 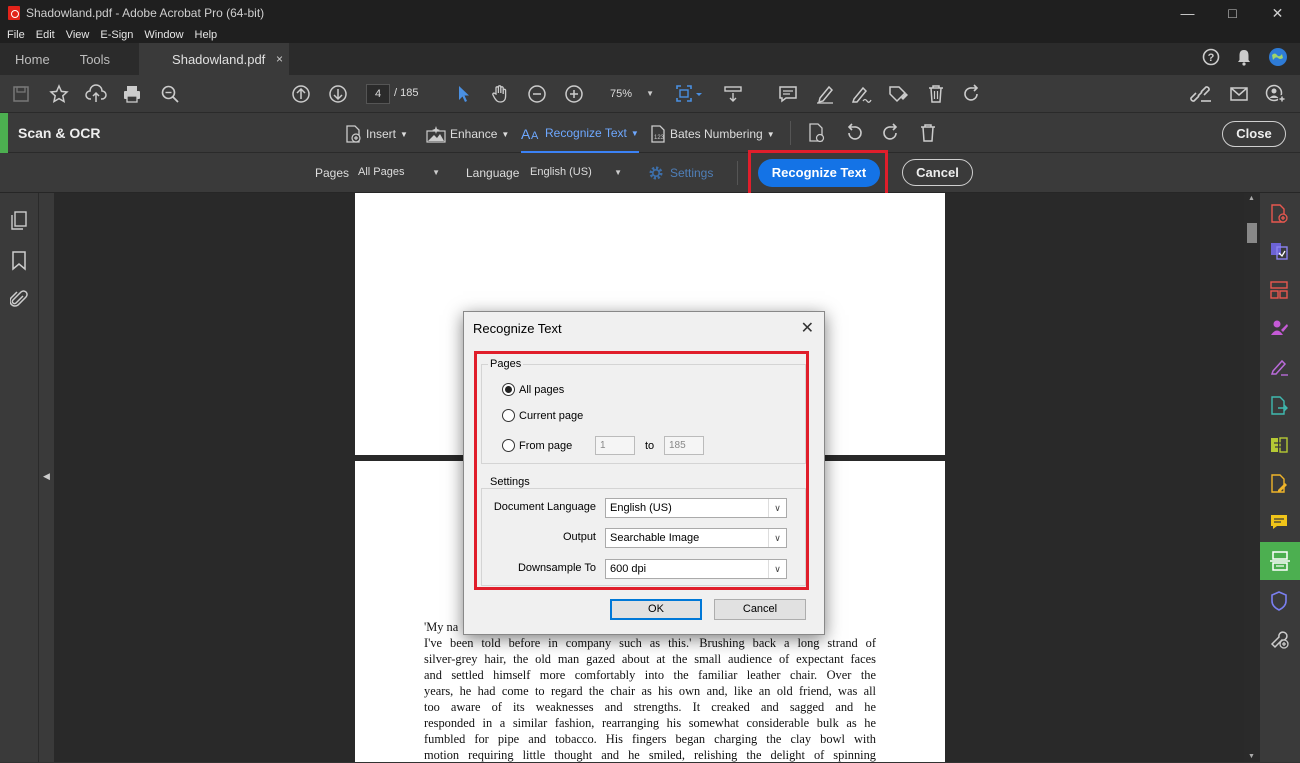 I want to click on zoom-level-select: 75% ▼, so click(x=629, y=94).